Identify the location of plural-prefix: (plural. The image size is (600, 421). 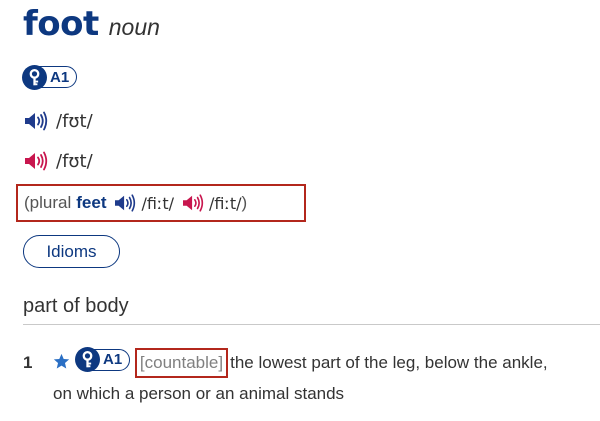
(48, 202).